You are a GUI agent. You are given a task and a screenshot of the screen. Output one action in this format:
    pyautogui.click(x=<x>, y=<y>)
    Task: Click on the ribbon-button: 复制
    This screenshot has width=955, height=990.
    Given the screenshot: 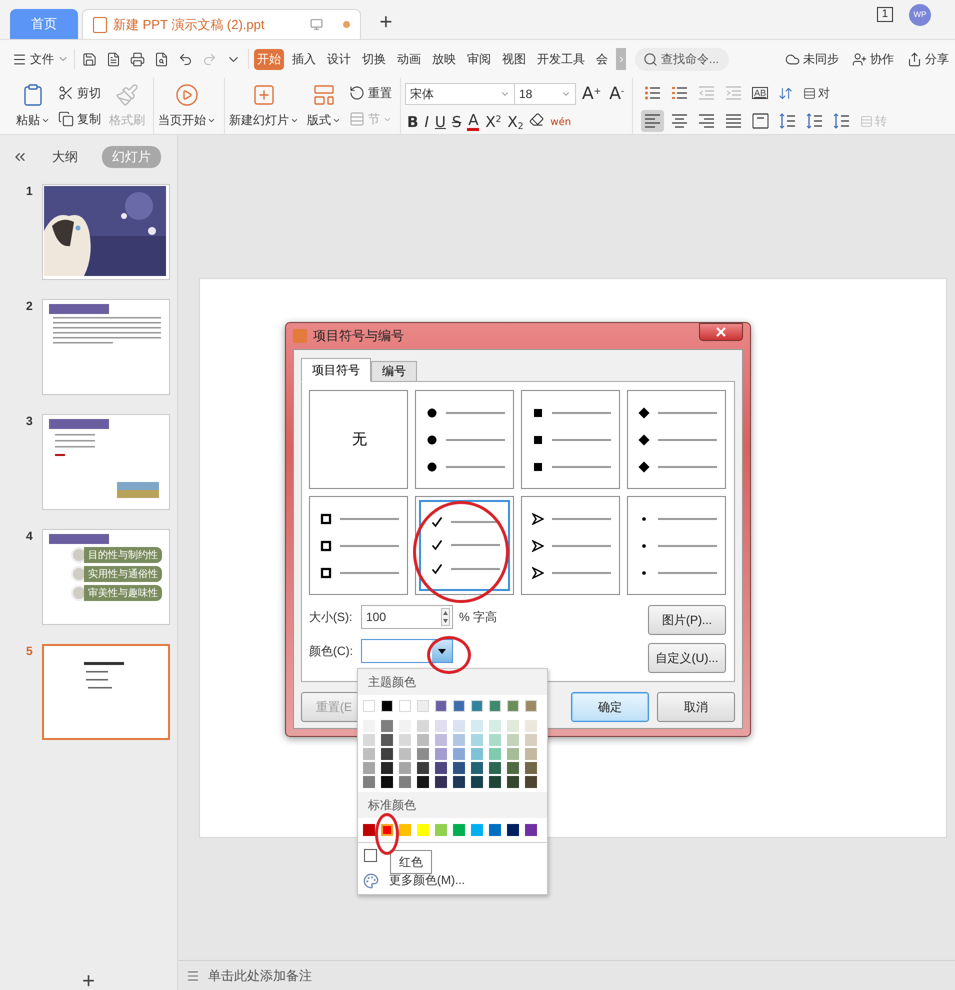 What is the action you would take?
    pyautogui.click(x=79, y=119)
    